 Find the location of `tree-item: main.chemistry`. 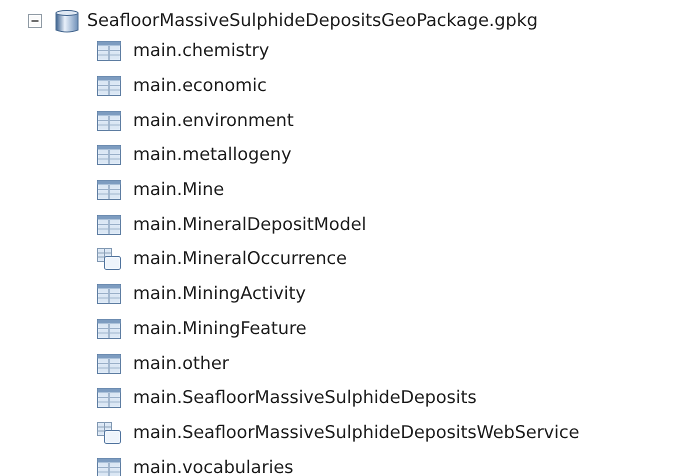

tree-item: main.chemistry is located at coordinates (201, 51).